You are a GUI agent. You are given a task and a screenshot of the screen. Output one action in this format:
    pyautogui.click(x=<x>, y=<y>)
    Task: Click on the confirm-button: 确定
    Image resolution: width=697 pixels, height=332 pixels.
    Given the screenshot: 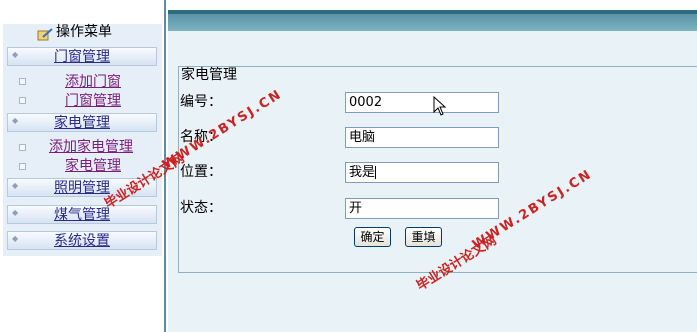 What is the action you would take?
    pyautogui.click(x=372, y=237)
    